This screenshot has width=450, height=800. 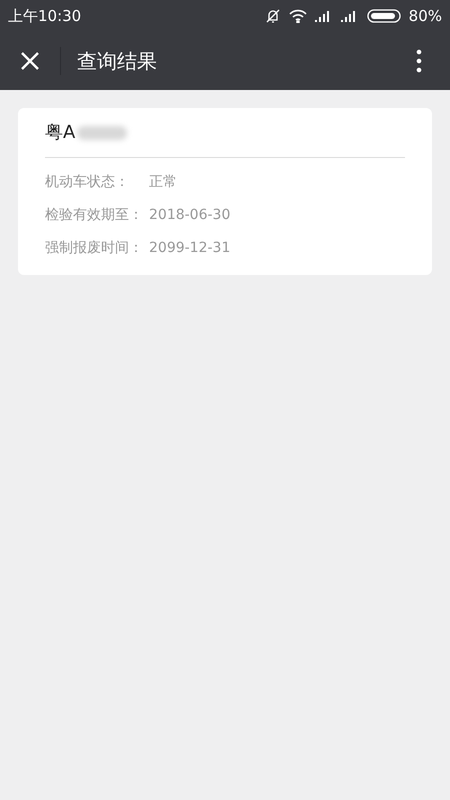 I want to click on battery-level: 80%, so click(x=425, y=16).